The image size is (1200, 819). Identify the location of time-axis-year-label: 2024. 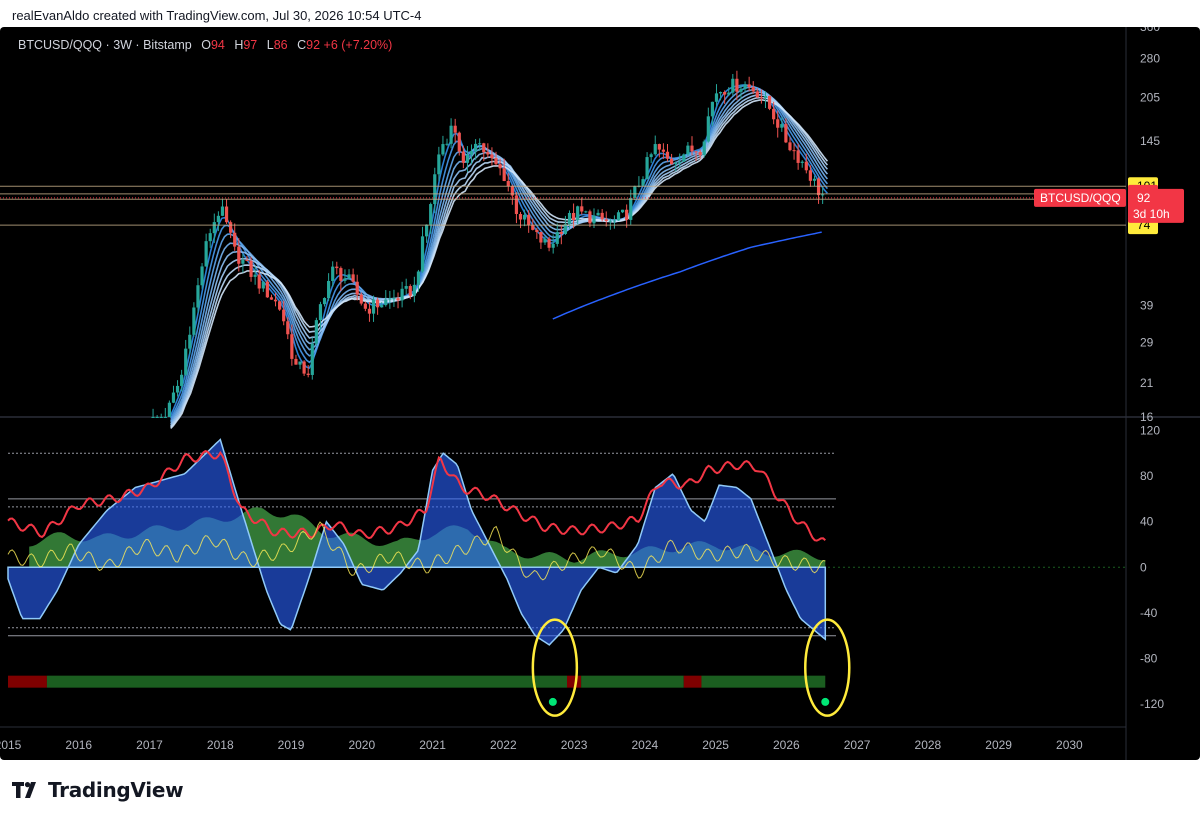
(644, 745).